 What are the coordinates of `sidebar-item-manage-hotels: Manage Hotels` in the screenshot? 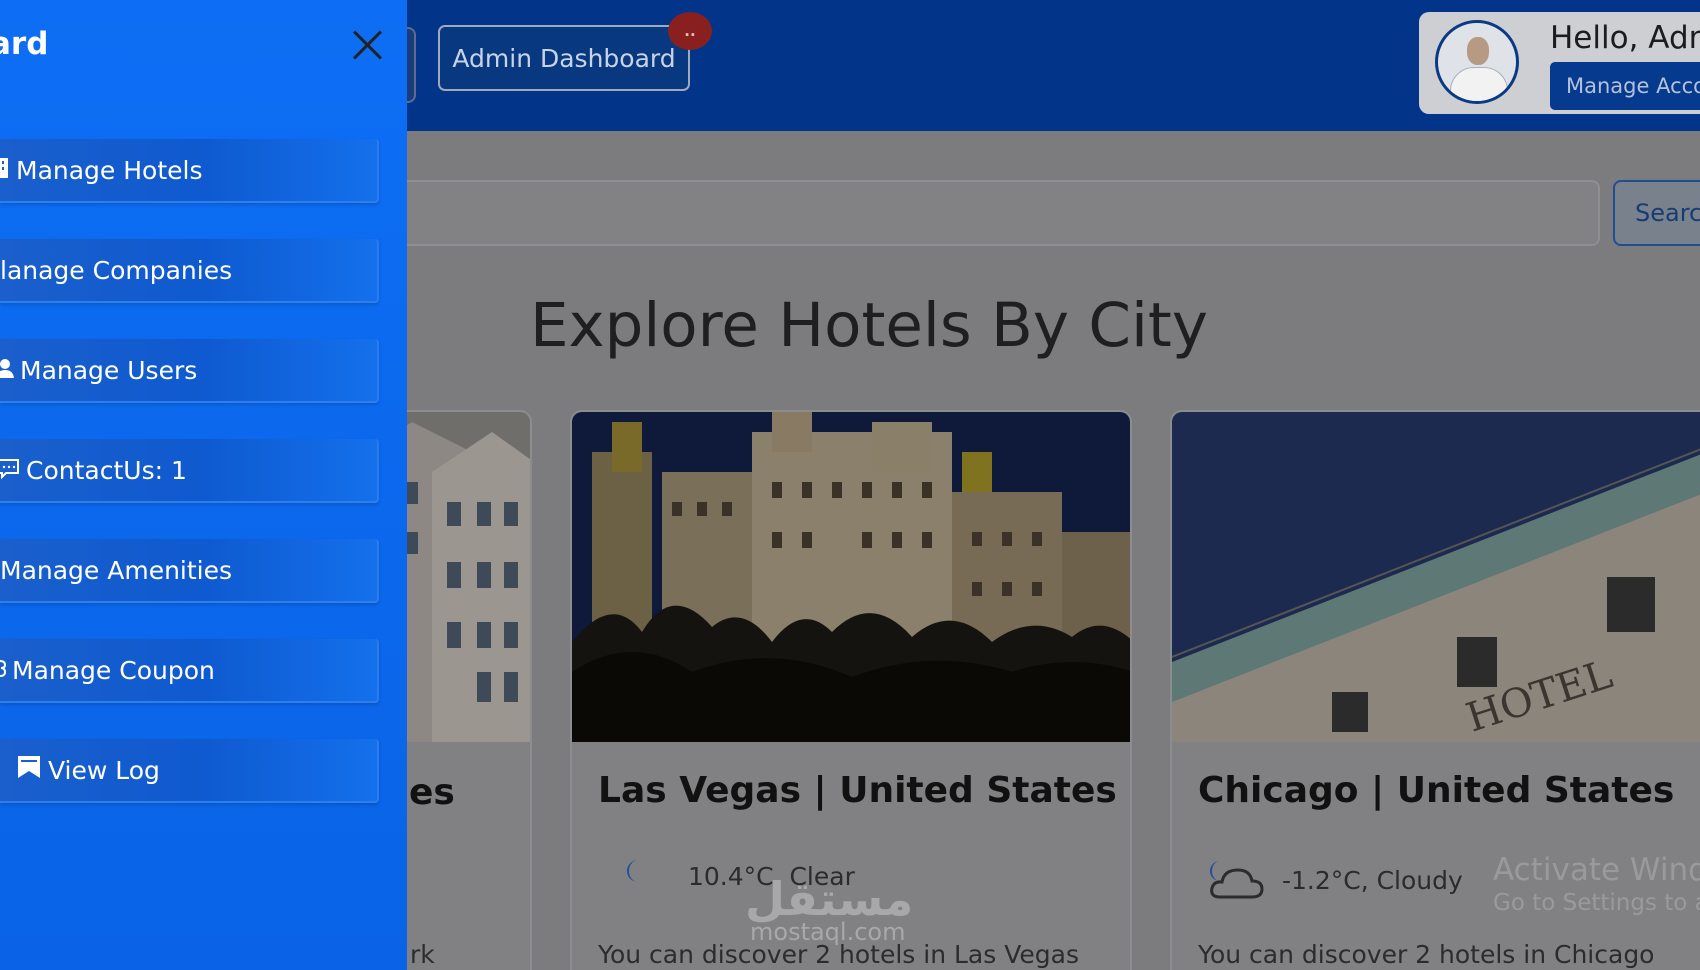 It's located at (189, 171).